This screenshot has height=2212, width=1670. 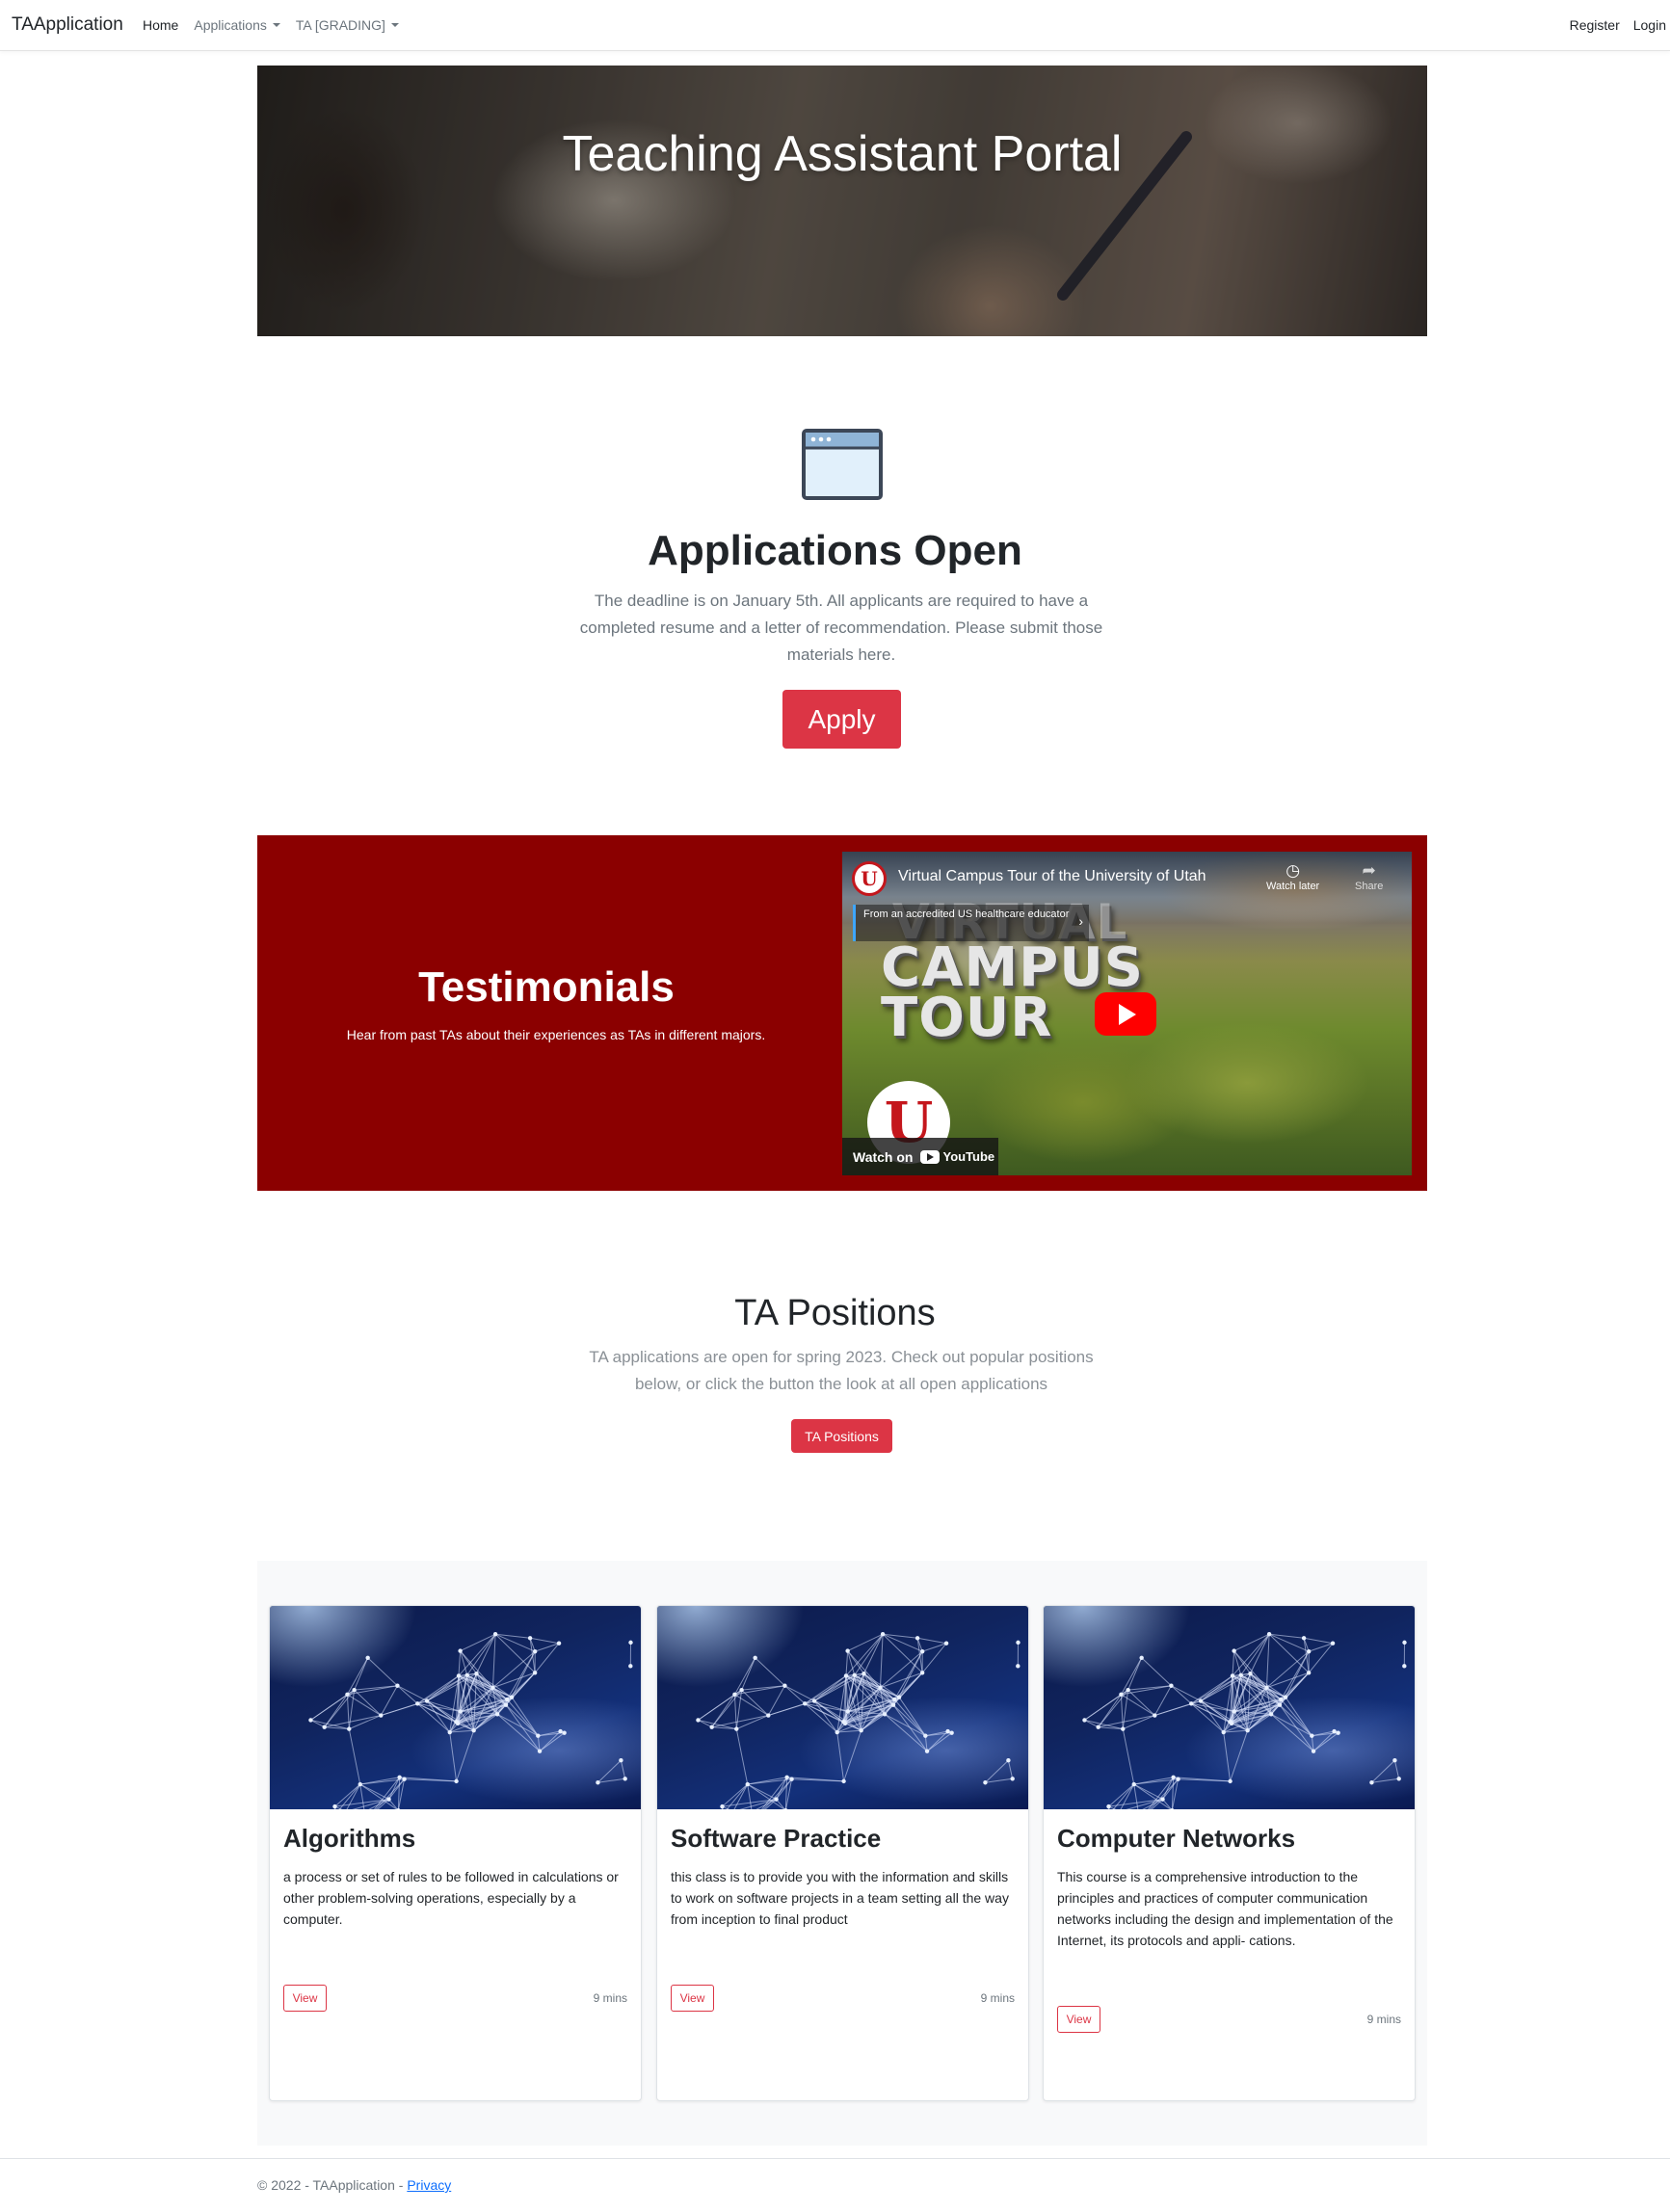 What do you see at coordinates (67, 25) in the screenshot?
I see `brand-link: TAApplication` at bounding box center [67, 25].